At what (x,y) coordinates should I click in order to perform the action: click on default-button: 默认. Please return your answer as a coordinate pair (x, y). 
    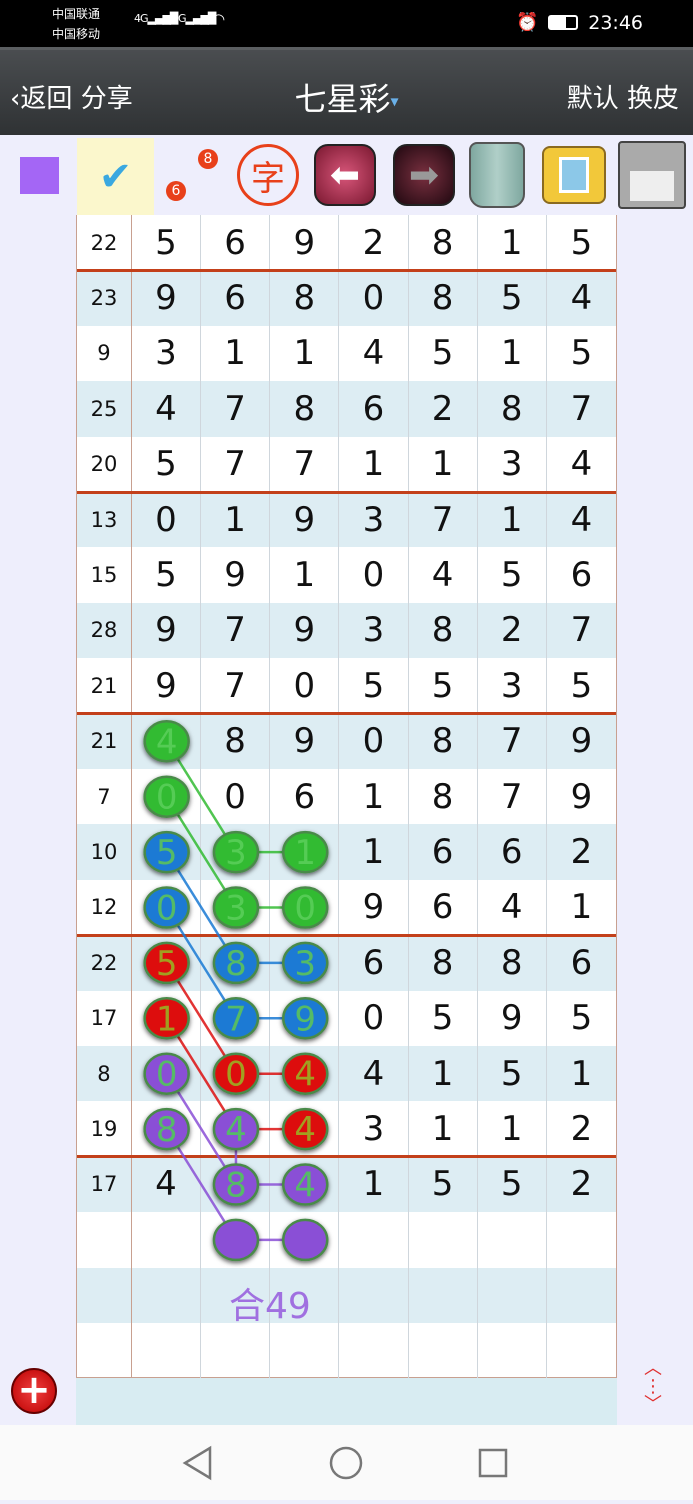
    Looking at the image, I should click on (593, 99).